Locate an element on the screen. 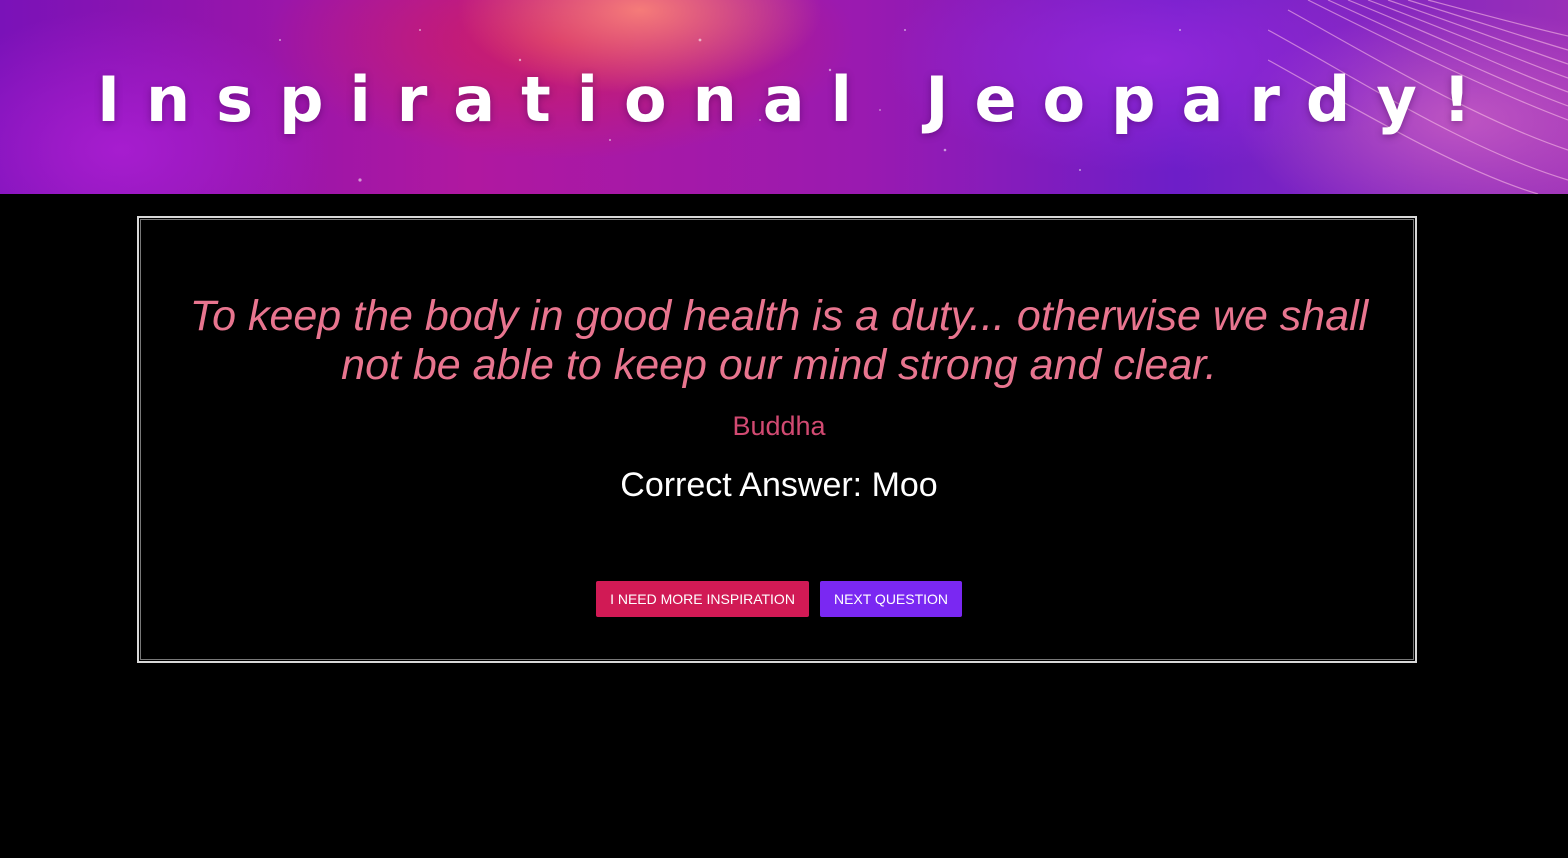 This screenshot has height=858, width=1568. next-question-button: NEXT QUESTION is located at coordinates (891, 599).